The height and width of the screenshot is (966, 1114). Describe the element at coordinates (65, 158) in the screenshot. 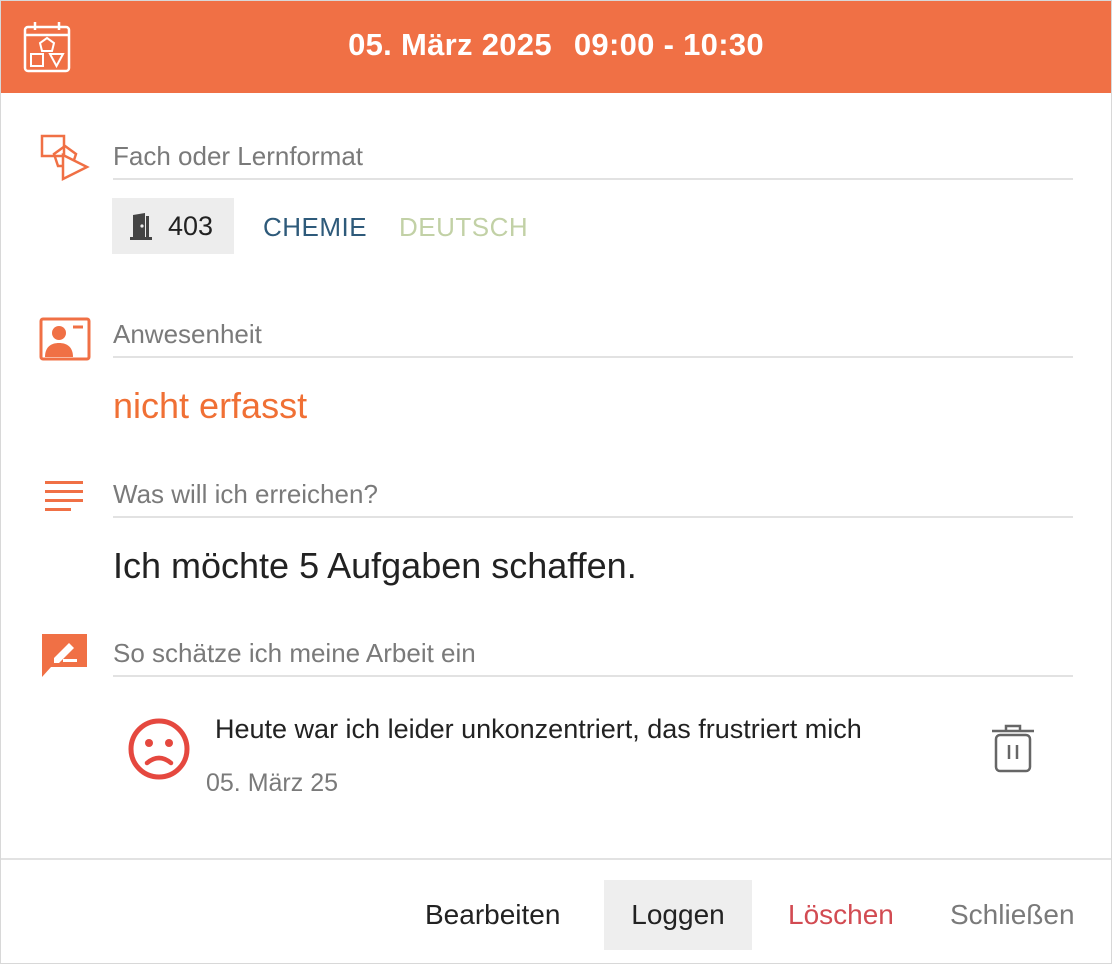

I see `shapes-icon` at that location.